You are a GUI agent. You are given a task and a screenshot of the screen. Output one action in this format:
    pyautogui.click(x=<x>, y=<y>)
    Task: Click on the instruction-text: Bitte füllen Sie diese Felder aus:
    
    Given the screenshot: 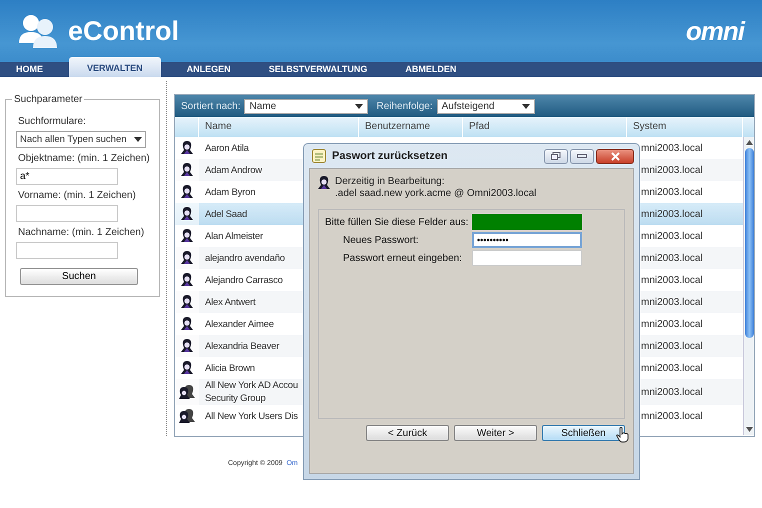 What is the action you would take?
    pyautogui.click(x=396, y=222)
    